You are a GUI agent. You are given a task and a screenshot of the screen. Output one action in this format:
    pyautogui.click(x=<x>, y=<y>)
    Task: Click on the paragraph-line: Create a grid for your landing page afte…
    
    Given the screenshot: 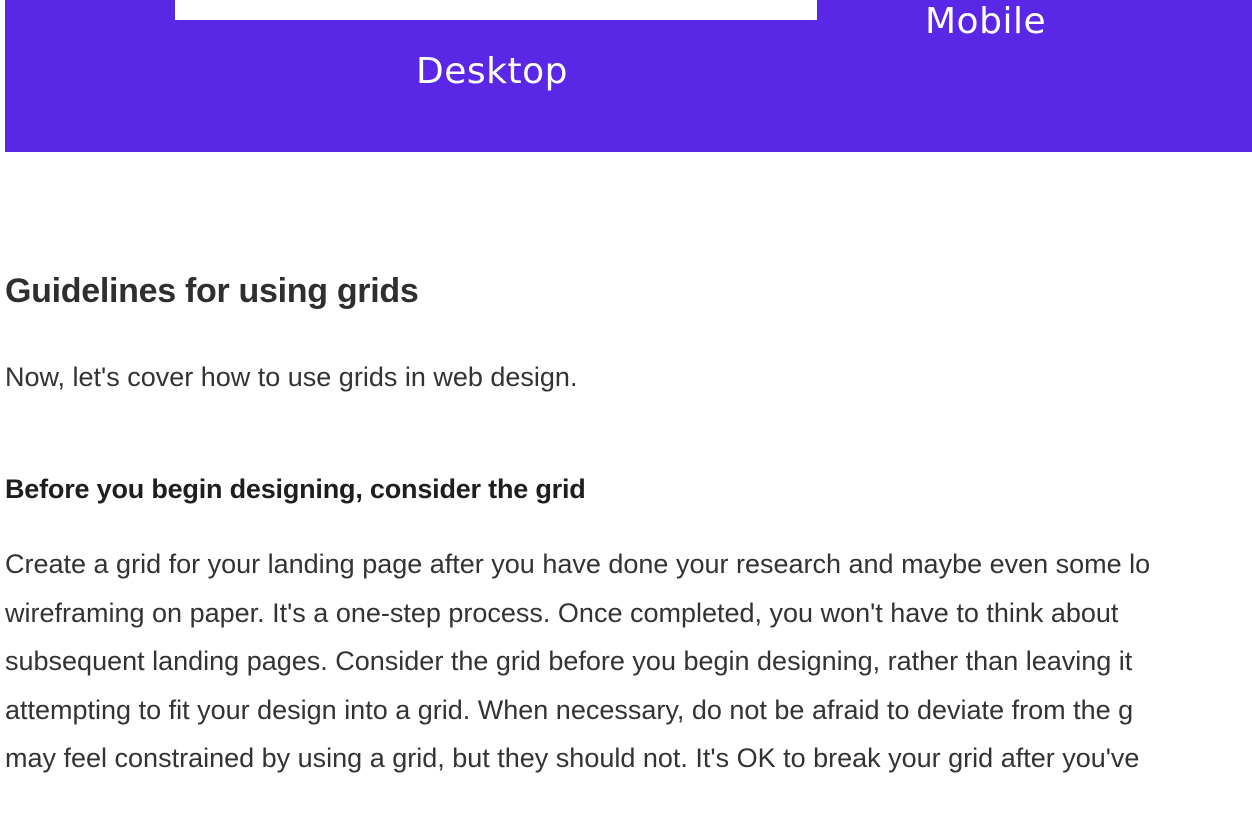 What is the action you would take?
    pyautogui.click(x=578, y=564)
    